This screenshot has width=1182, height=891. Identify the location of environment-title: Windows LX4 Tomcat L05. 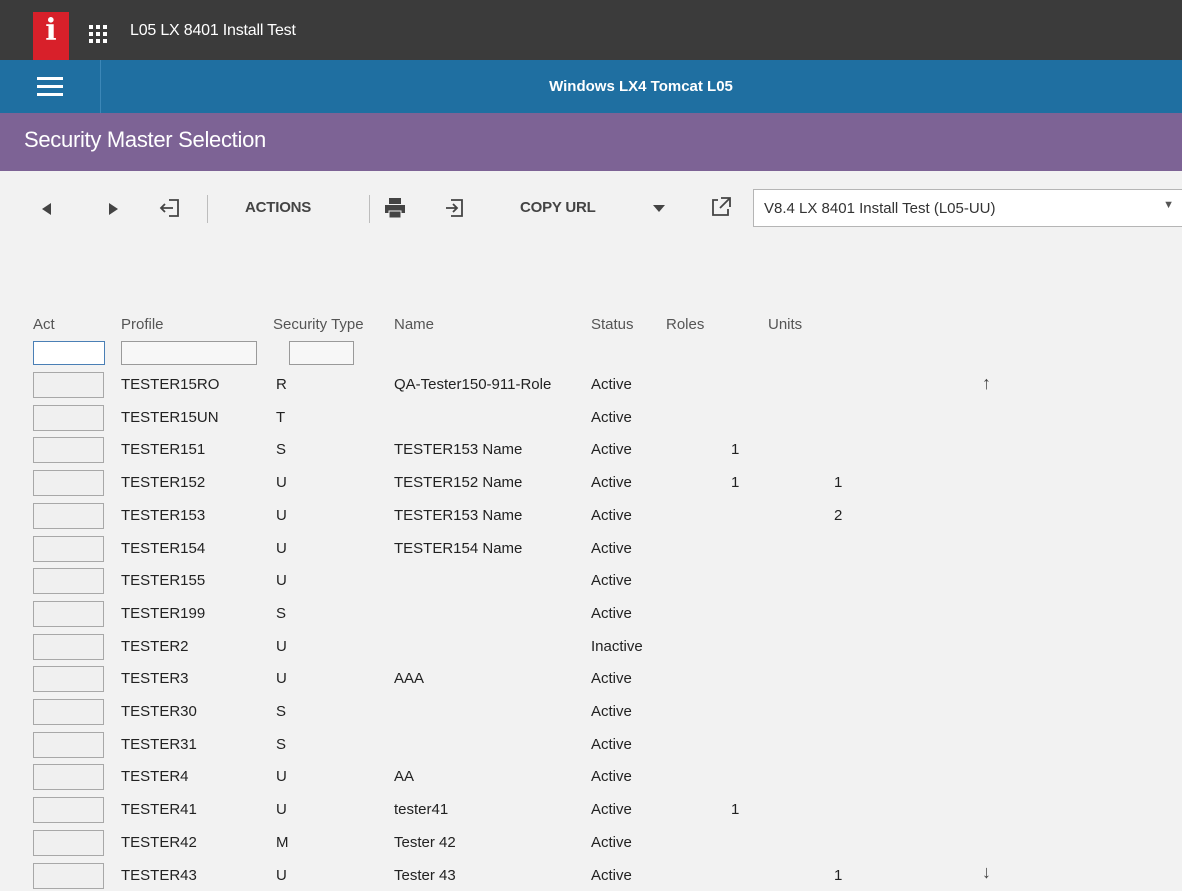
(641, 86).